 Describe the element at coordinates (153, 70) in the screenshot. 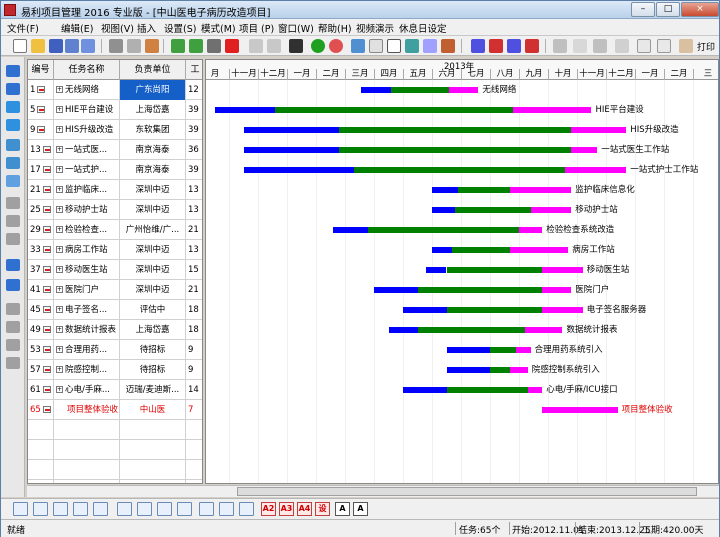

I see `header-unit: 负责单位` at that location.